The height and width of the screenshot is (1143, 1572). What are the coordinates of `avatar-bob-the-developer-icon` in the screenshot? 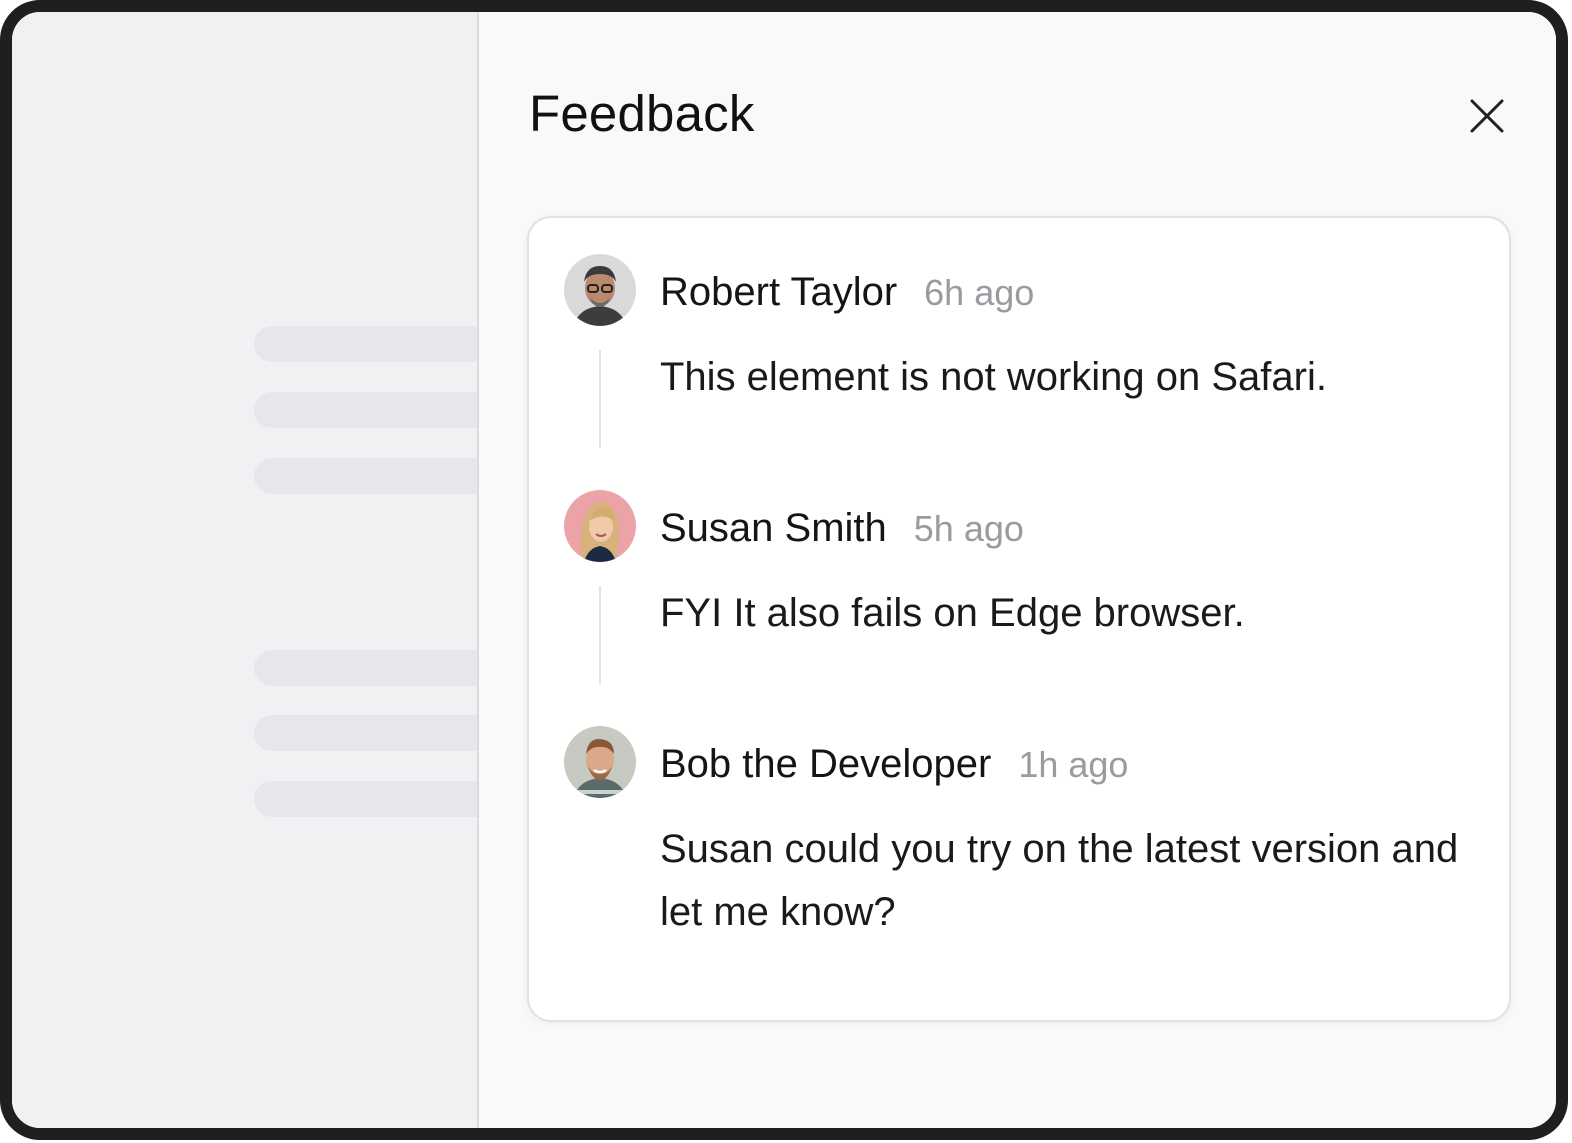 It's located at (600, 762).